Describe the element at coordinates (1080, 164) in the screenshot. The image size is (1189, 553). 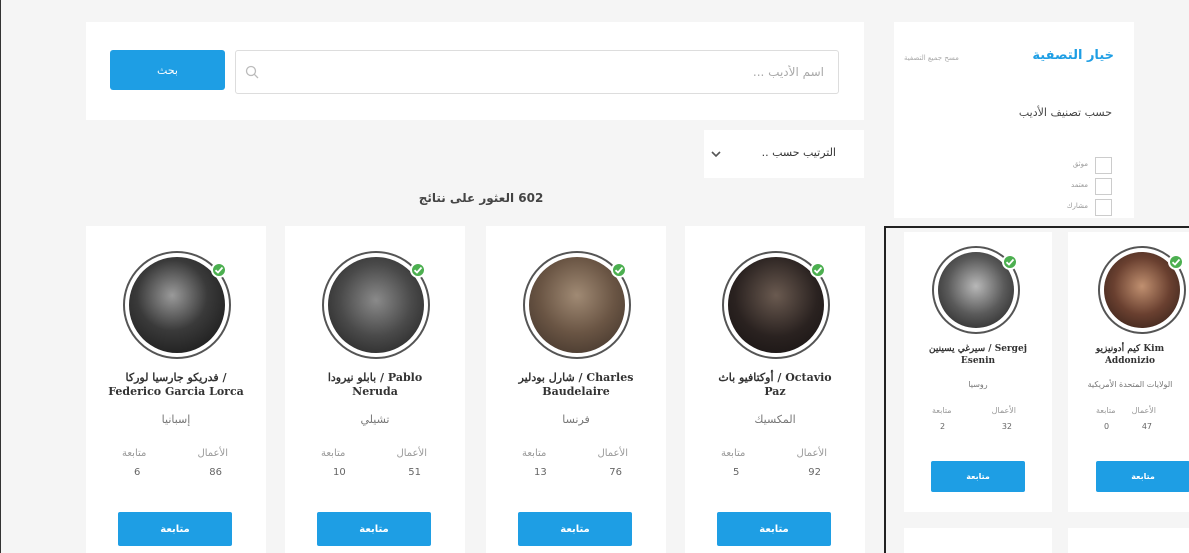
I see `filter-option-label: موثق` at that location.